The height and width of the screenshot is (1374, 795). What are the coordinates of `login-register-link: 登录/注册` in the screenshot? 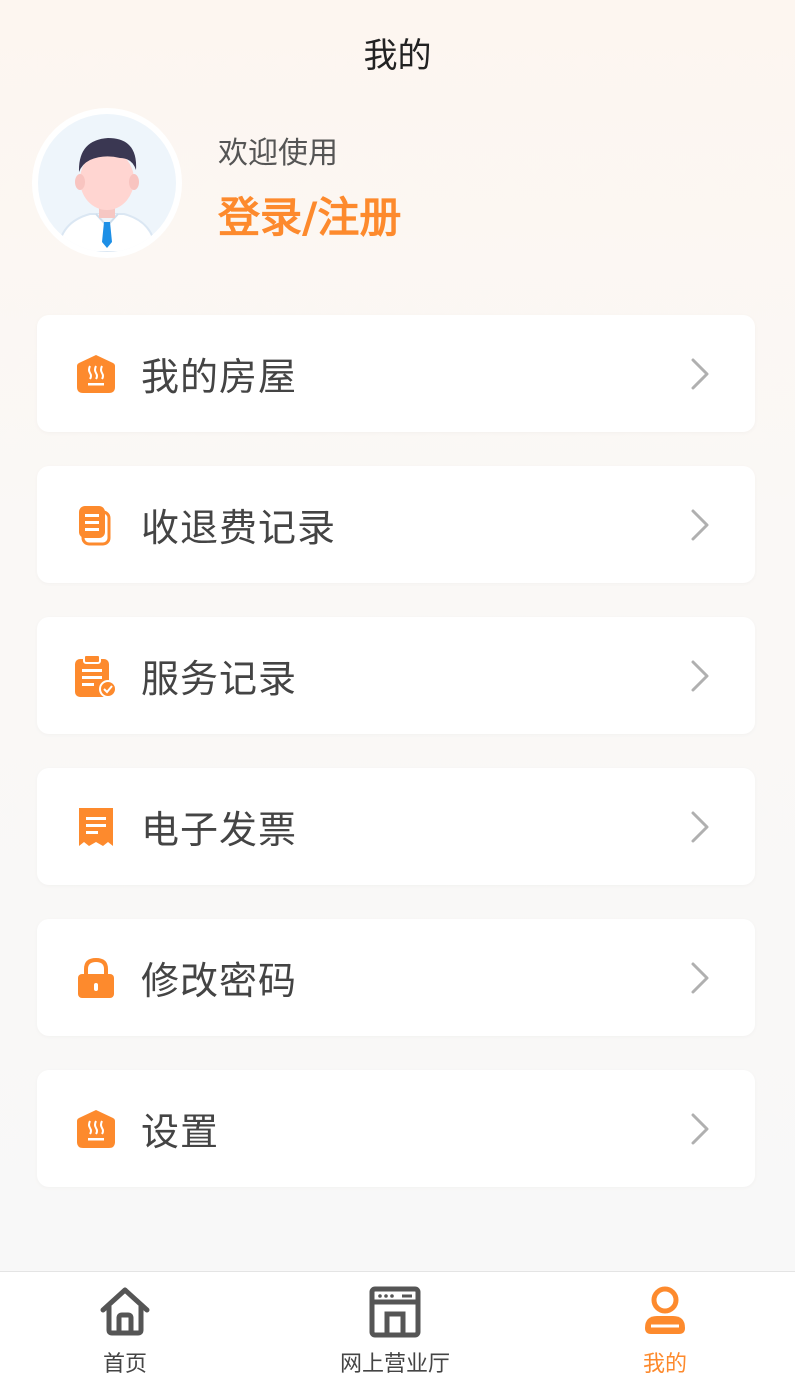 It's located at (309, 214).